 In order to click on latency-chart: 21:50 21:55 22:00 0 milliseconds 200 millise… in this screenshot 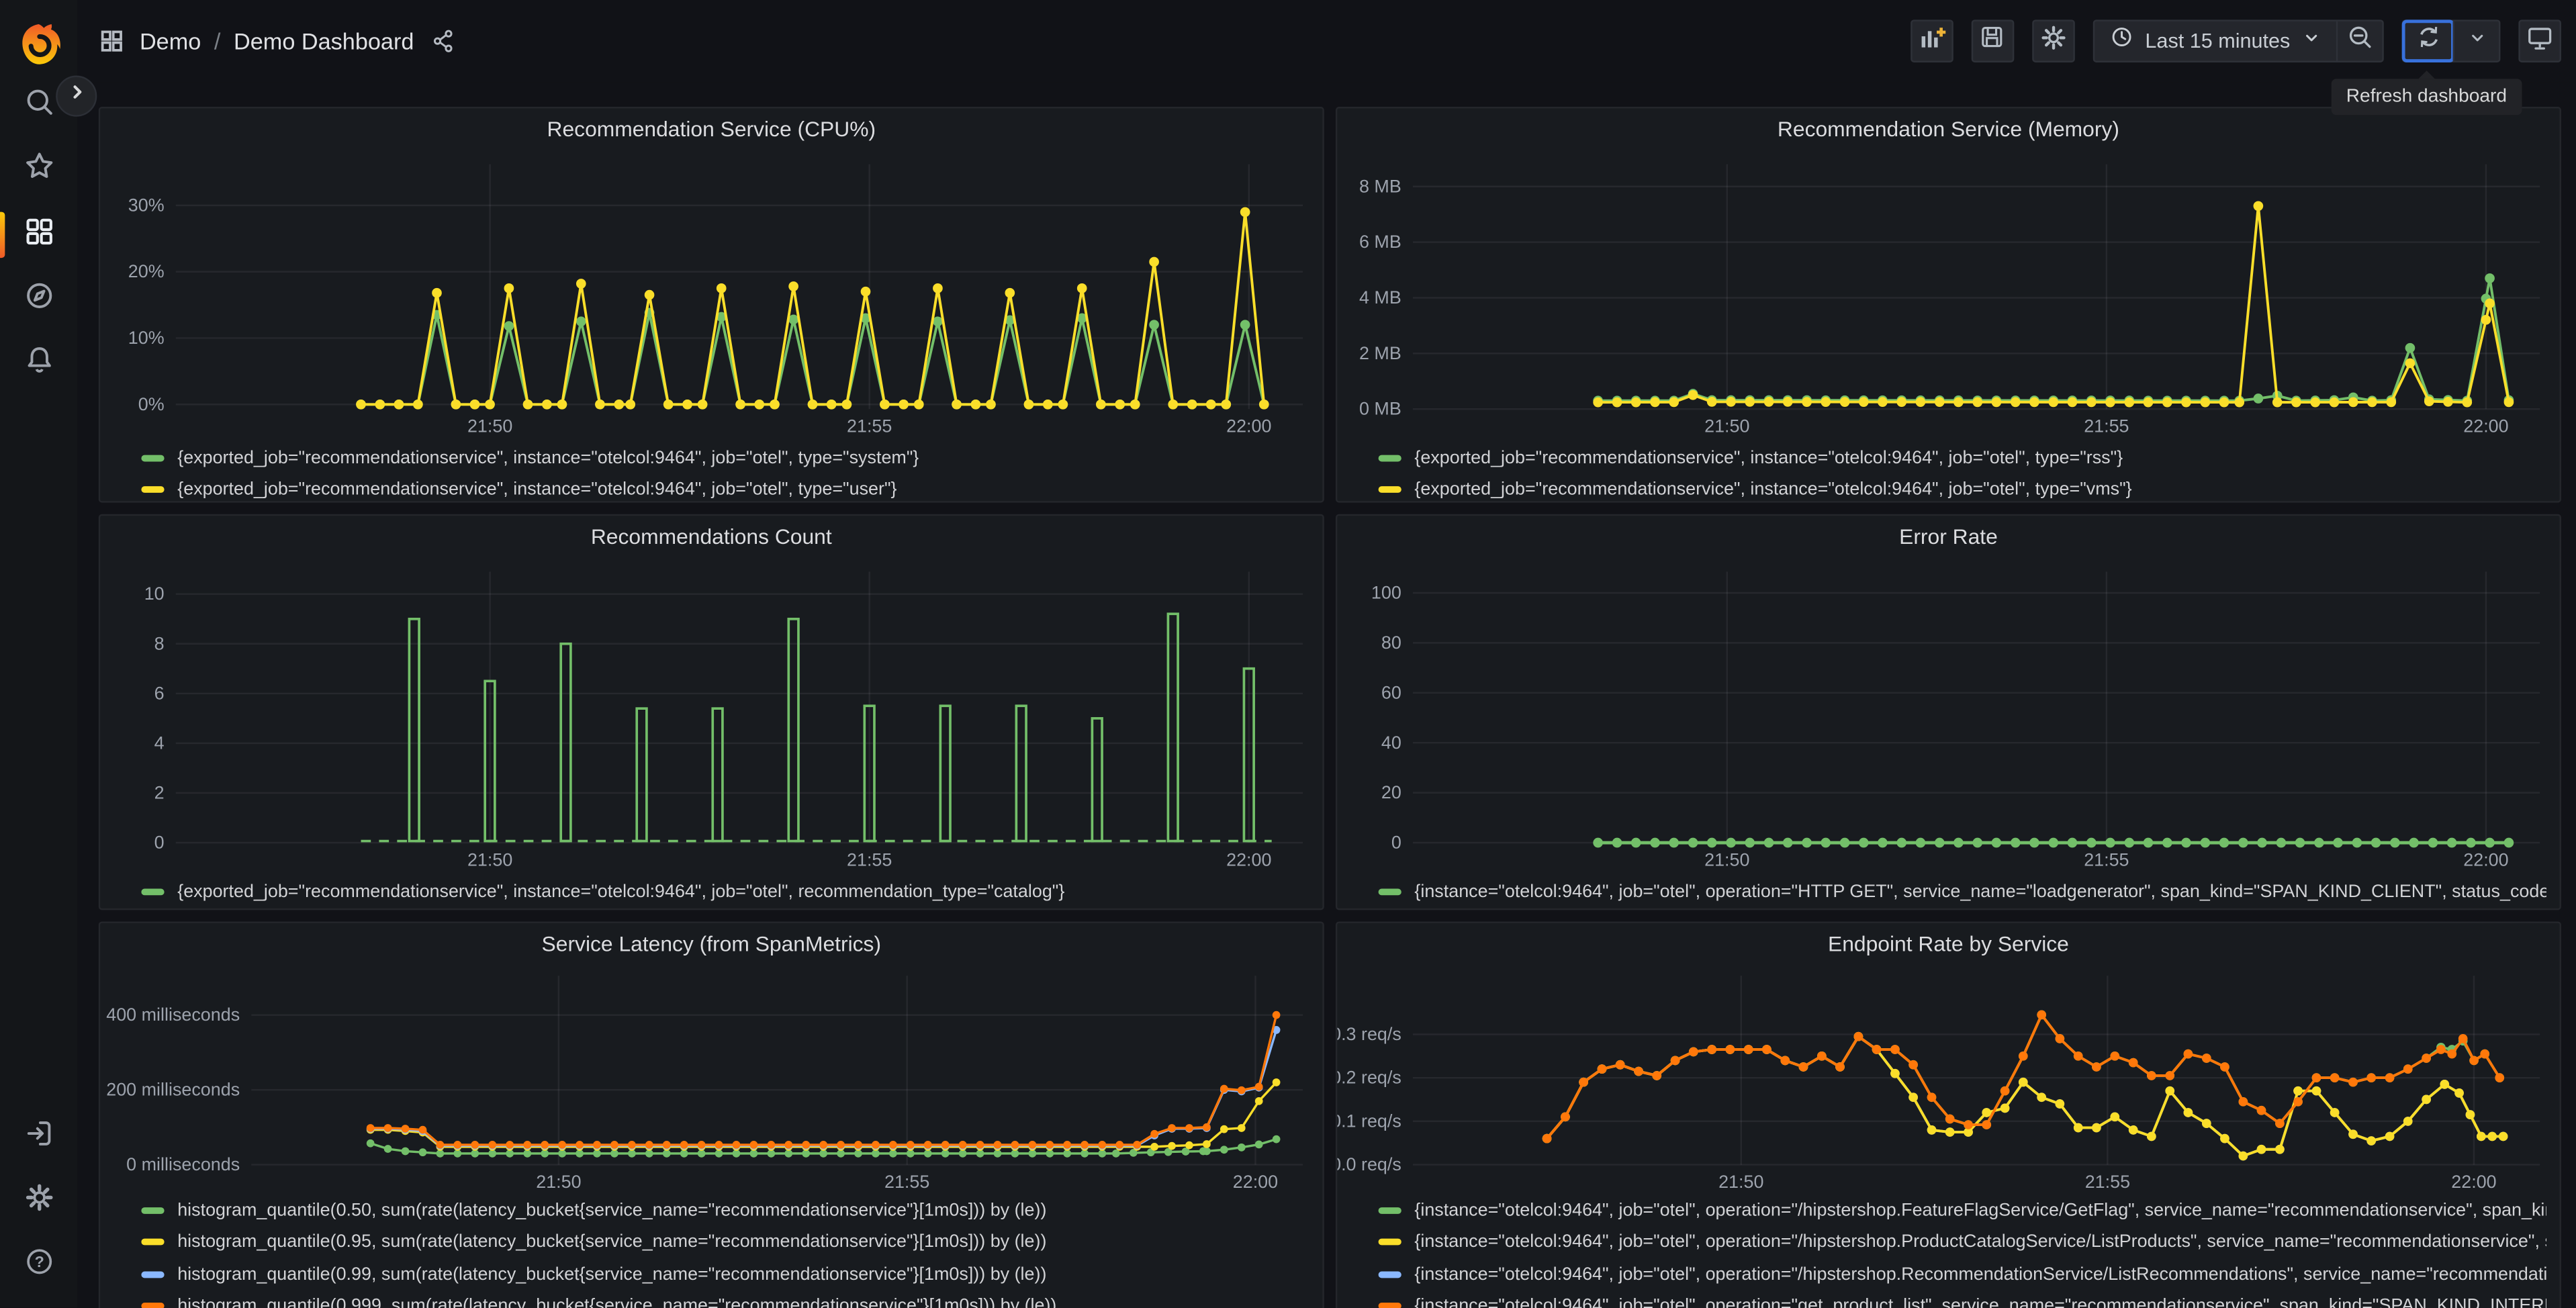, I will do `click(711, 1079)`.